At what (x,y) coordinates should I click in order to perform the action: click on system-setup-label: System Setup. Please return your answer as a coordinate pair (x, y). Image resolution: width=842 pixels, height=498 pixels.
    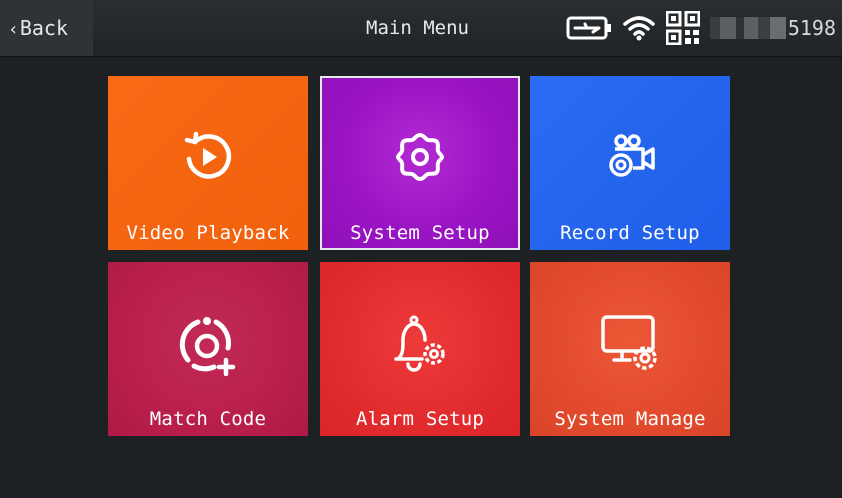
    Looking at the image, I should click on (420, 233).